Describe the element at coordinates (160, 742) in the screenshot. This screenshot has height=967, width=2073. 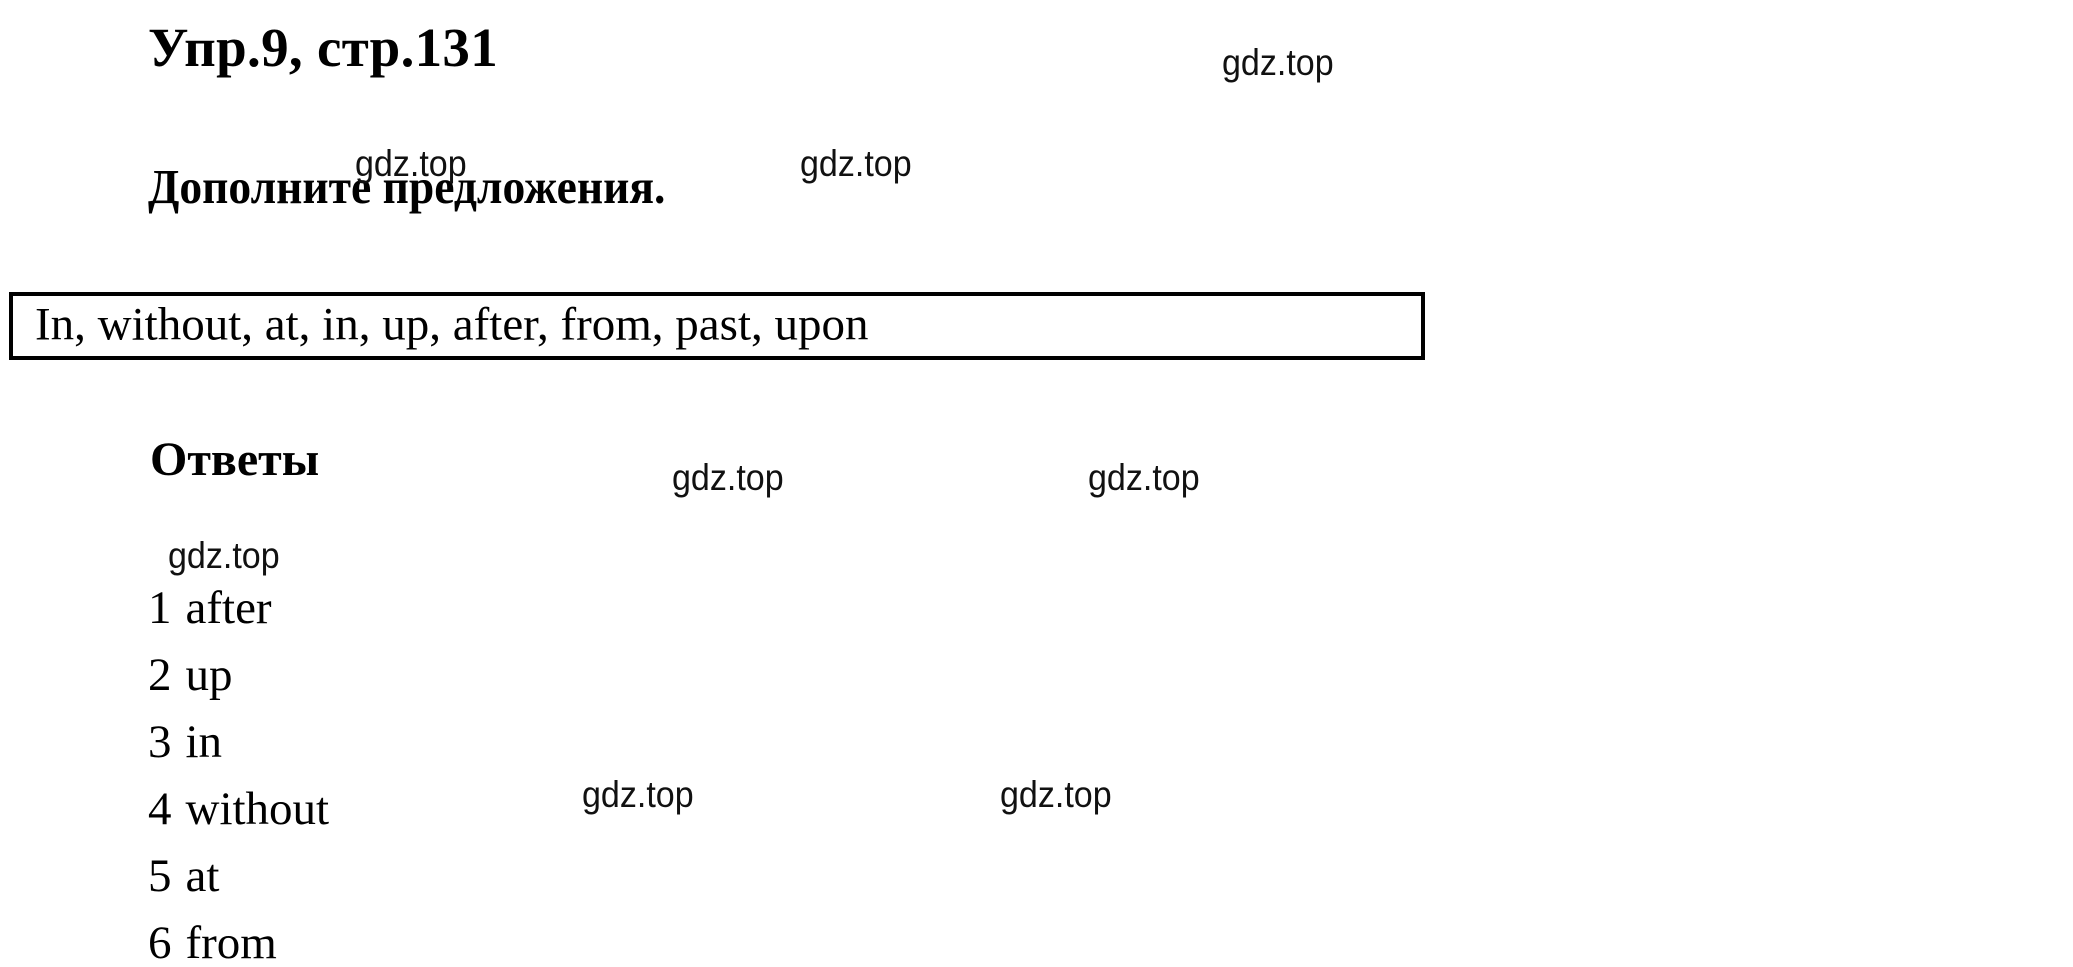
I see `answer-number: 3` at that location.